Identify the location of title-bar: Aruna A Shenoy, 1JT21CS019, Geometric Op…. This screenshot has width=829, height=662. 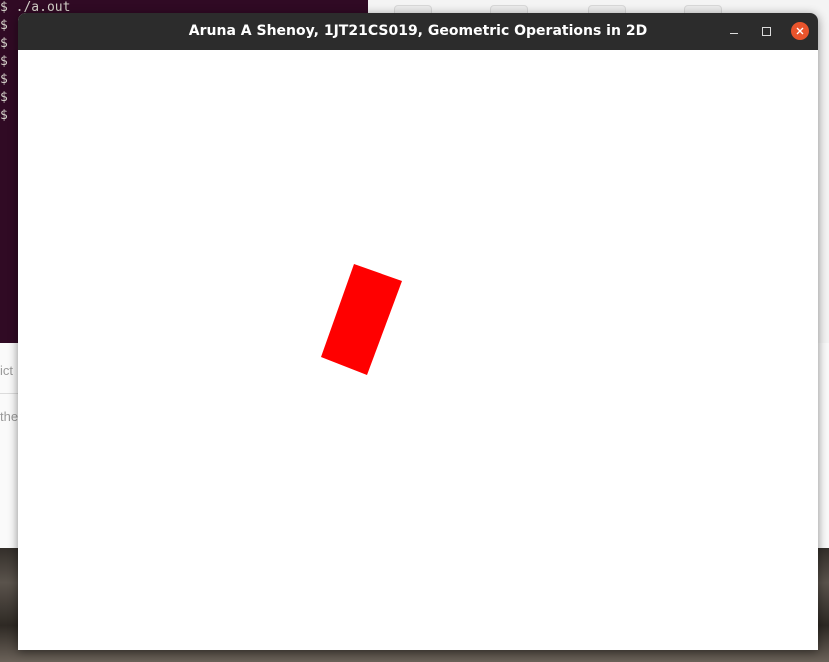
(418, 31).